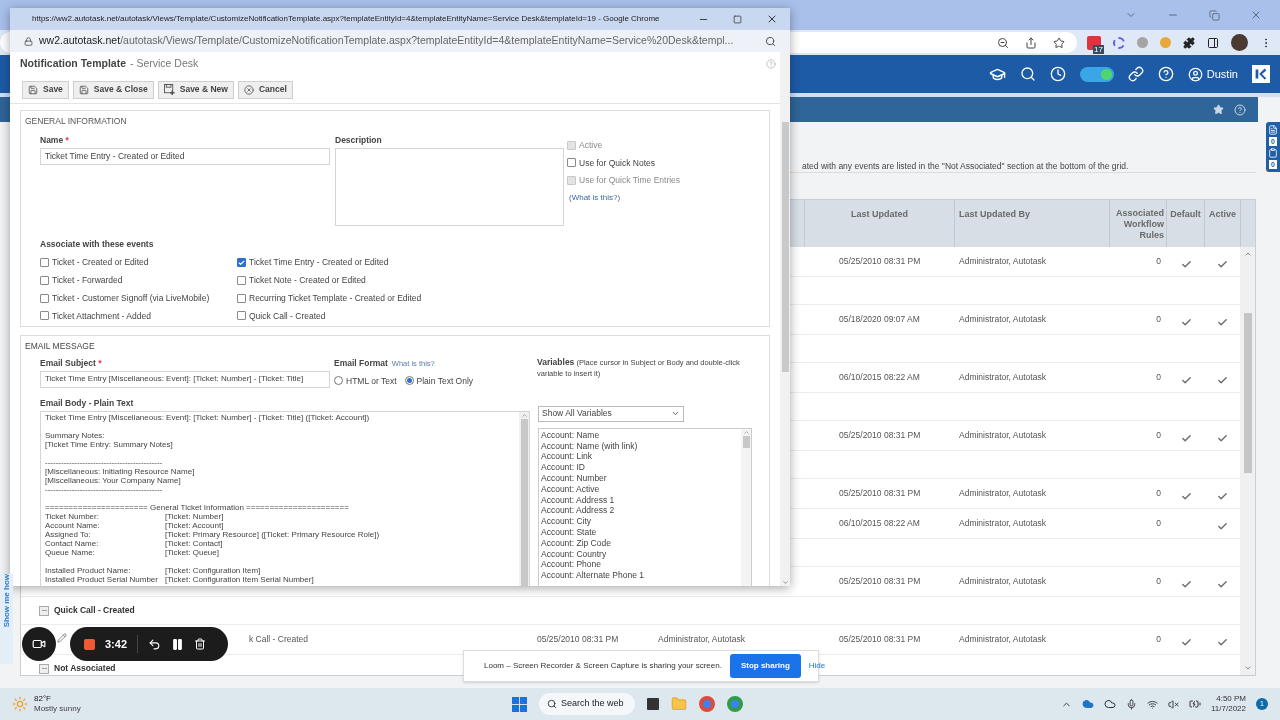 Image resolution: width=1280 pixels, height=720 pixels. Describe the element at coordinates (1131, 704) in the screenshot. I see `microphone-icon` at that location.